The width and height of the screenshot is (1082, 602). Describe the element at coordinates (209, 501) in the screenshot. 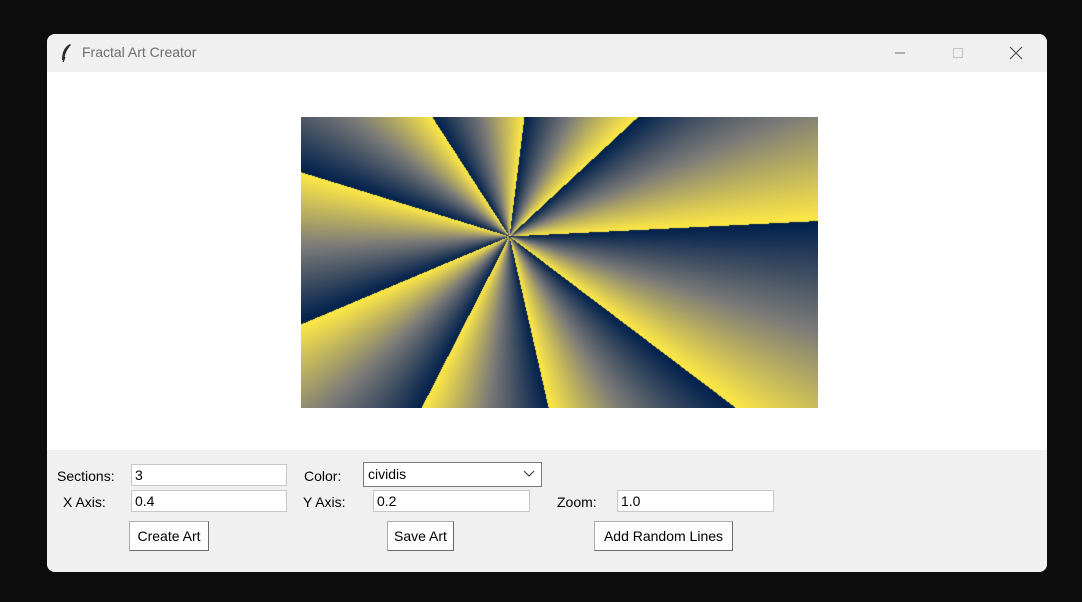

I see `x-axis-input` at that location.